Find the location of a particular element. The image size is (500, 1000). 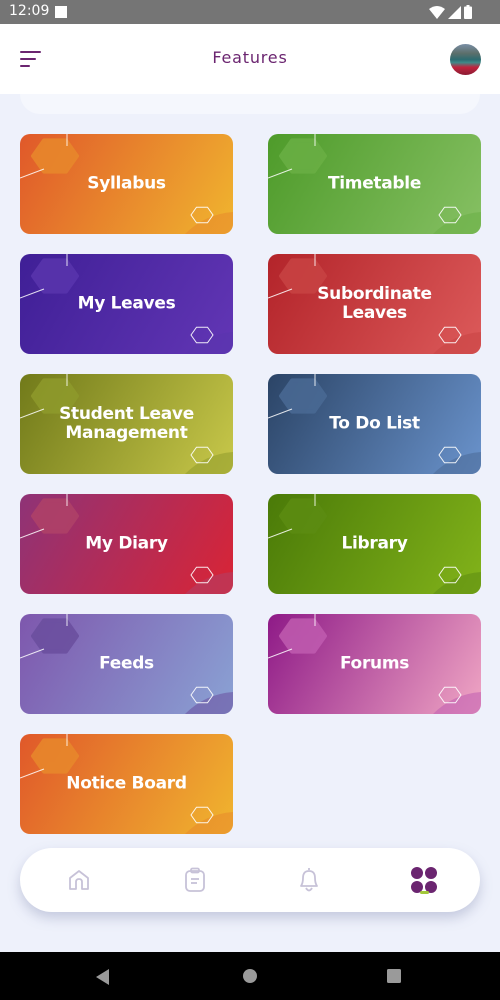

home-icon is located at coordinates (79, 880).